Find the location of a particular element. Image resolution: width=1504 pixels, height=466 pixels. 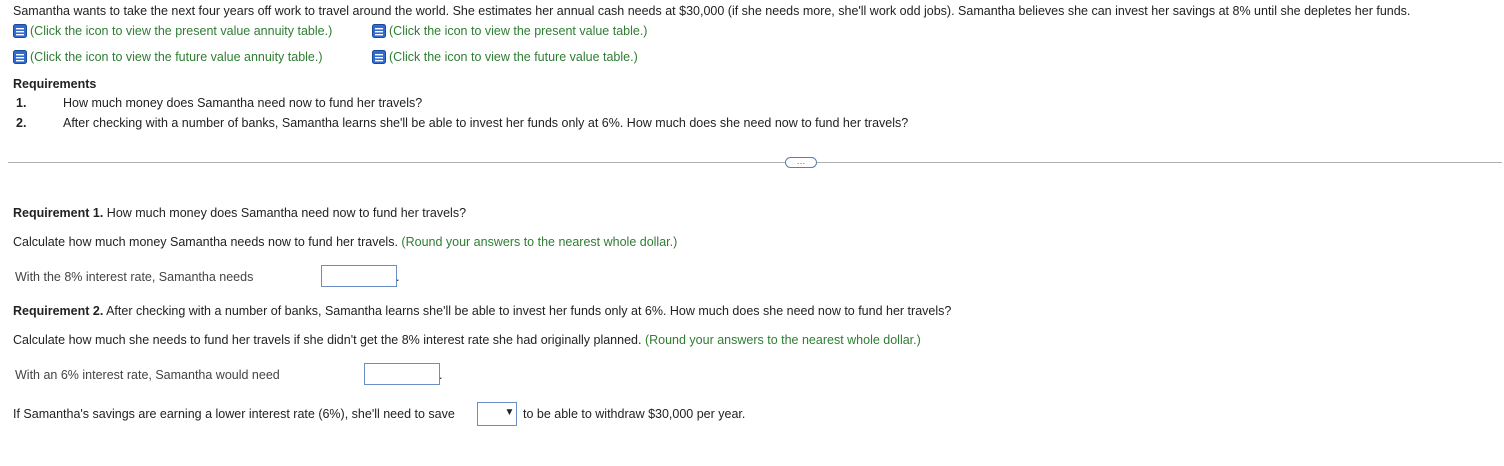

req1-label: Requirement 1. is located at coordinates (58, 213).